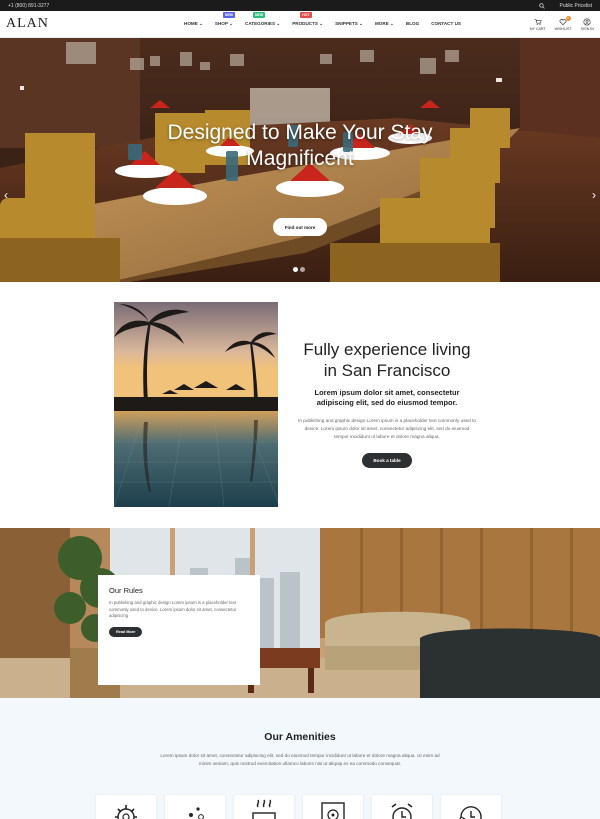  Describe the element at coordinates (299, 269) in the screenshot. I see `slider-dots` at that location.